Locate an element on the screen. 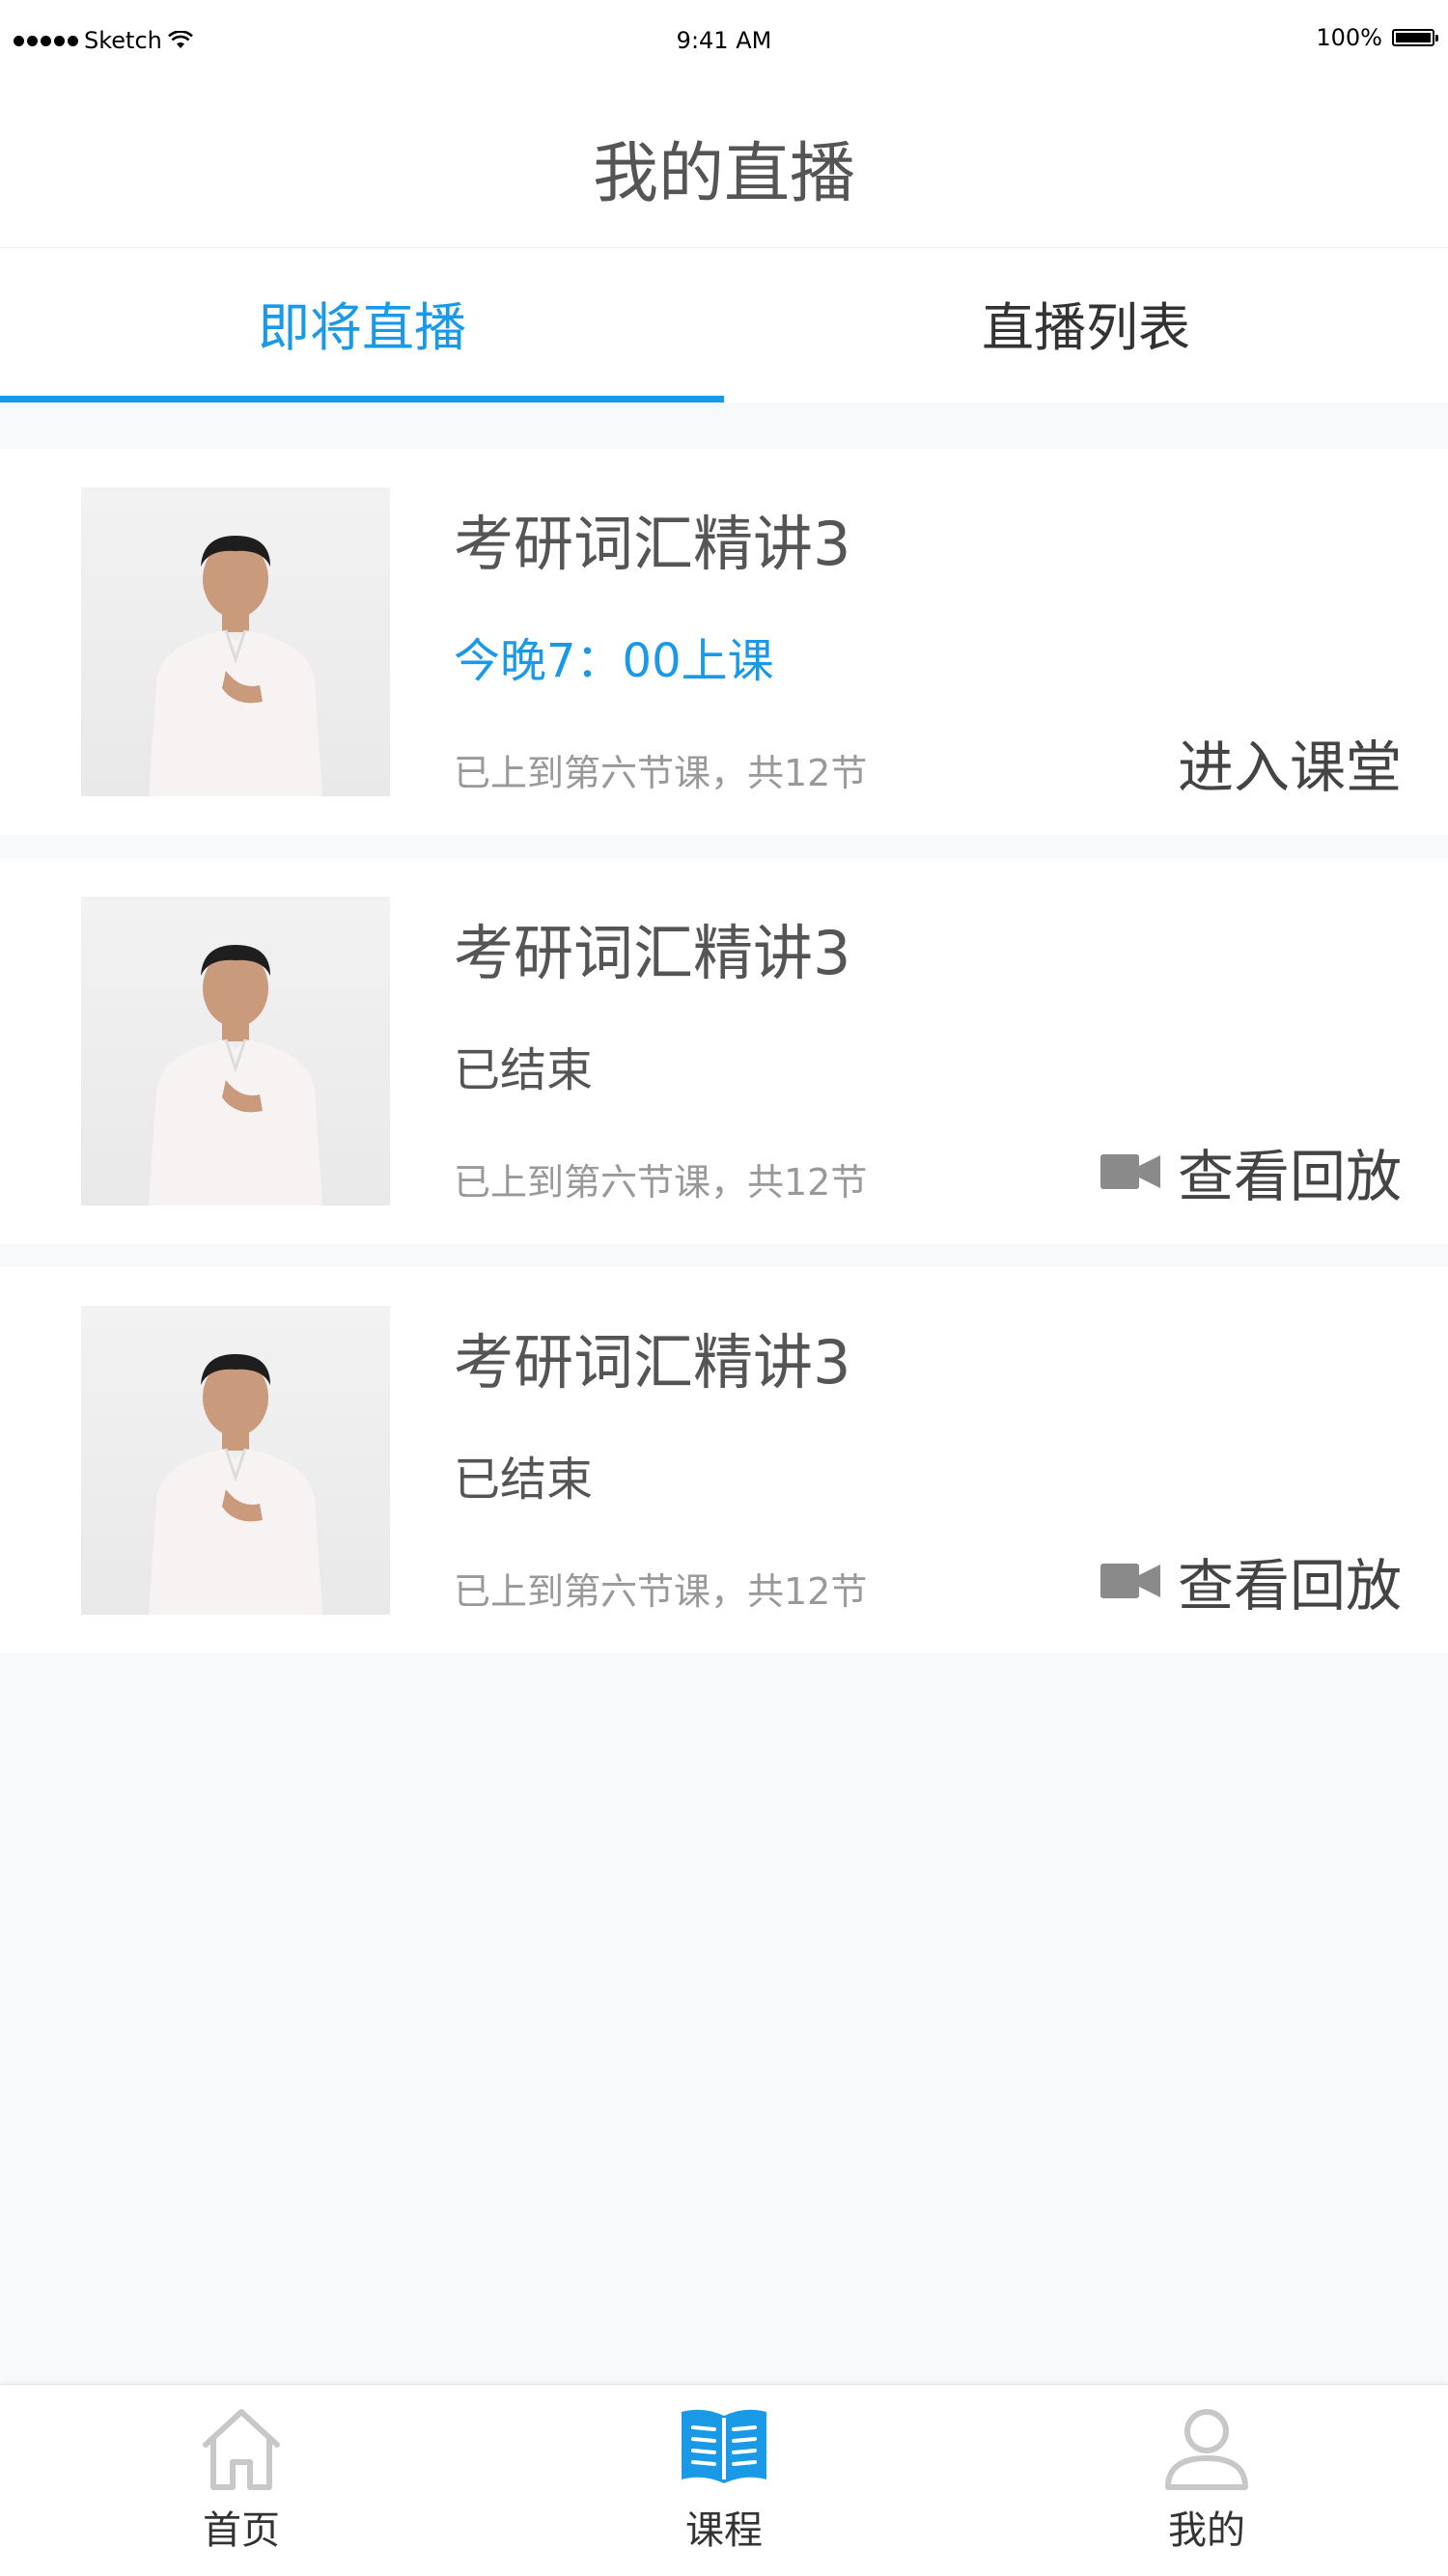 This screenshot has width=1448, height=2576. bottom-tab-mine: 我的 is located at coordinates (1206, 2480).